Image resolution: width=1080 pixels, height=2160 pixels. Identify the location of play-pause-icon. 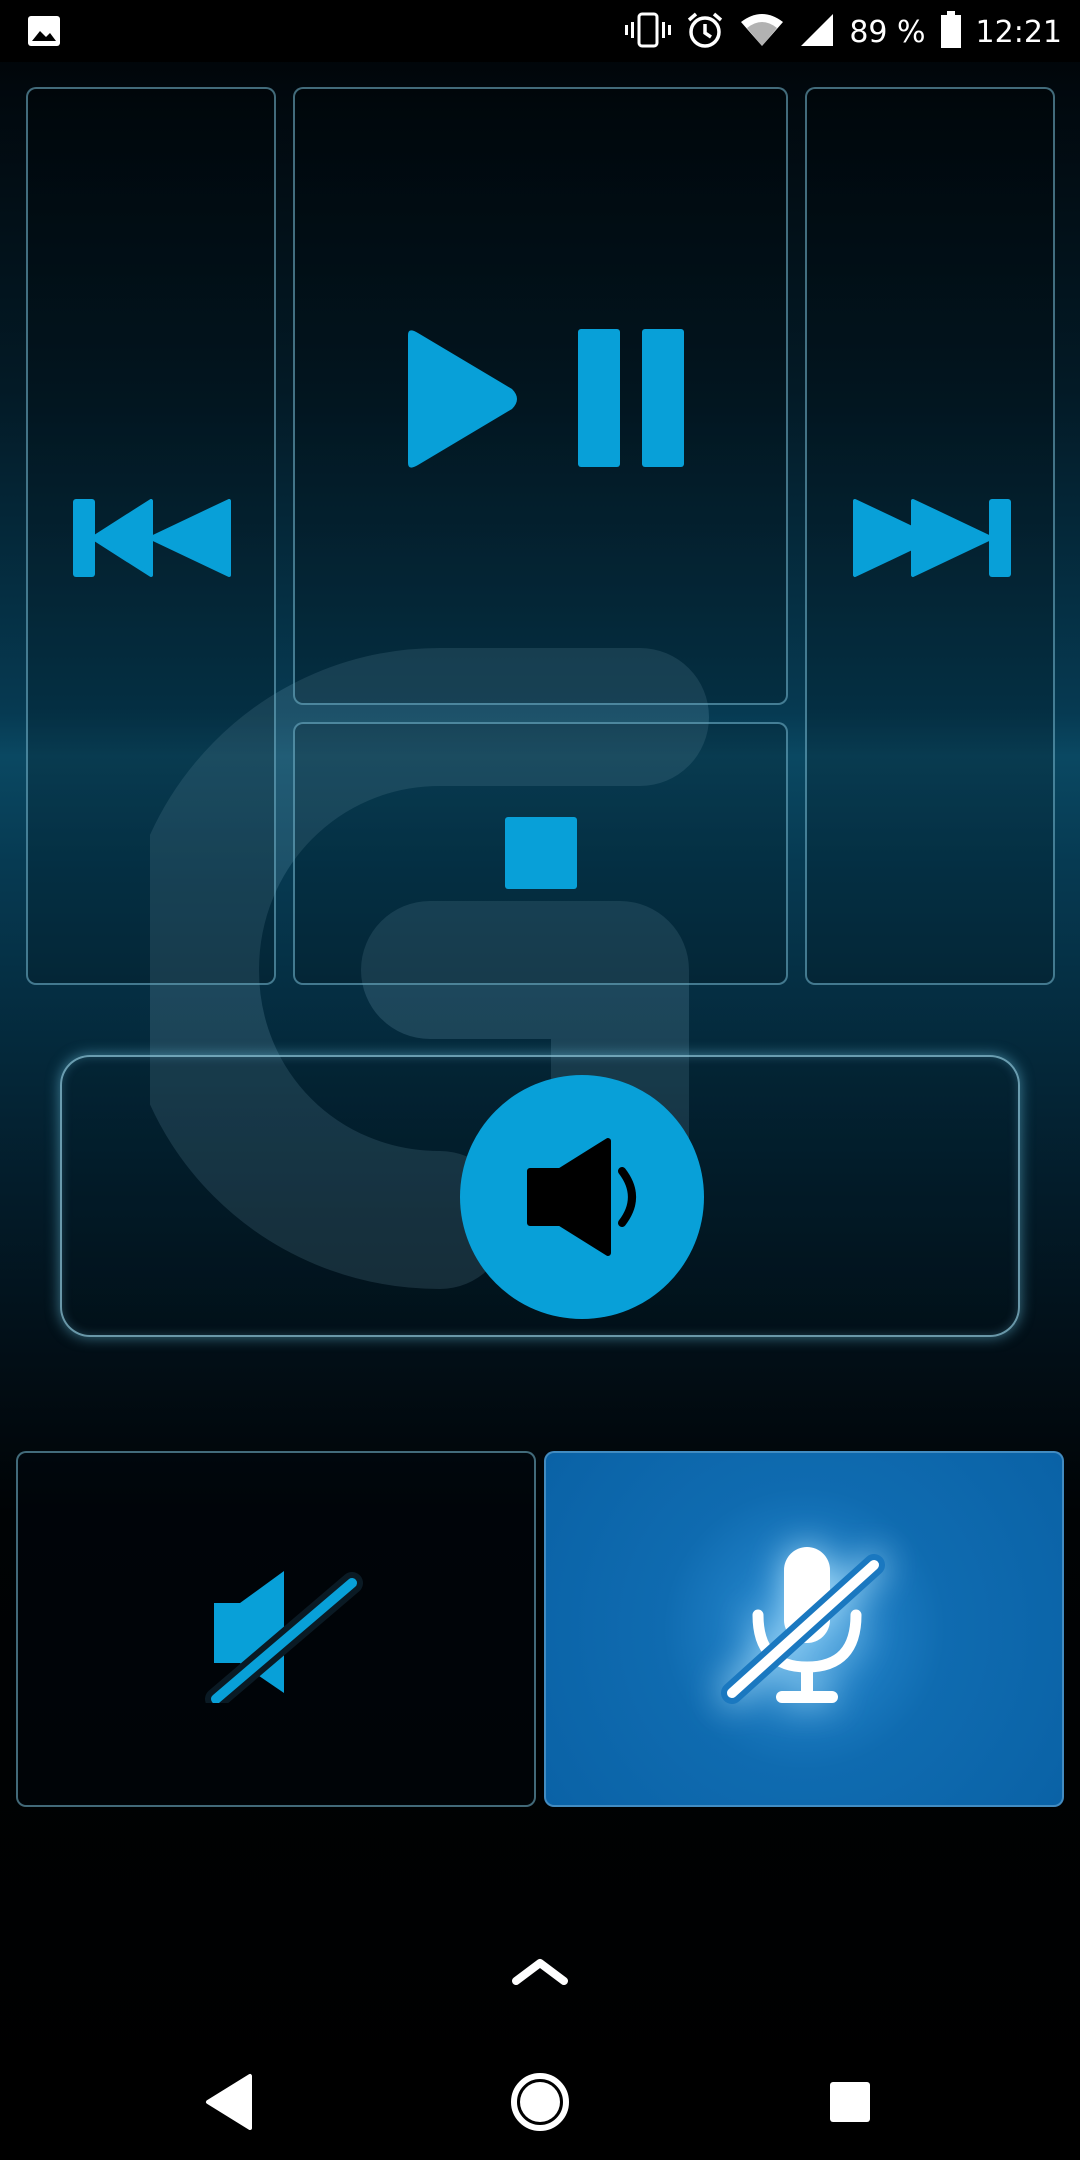
(546, 398).